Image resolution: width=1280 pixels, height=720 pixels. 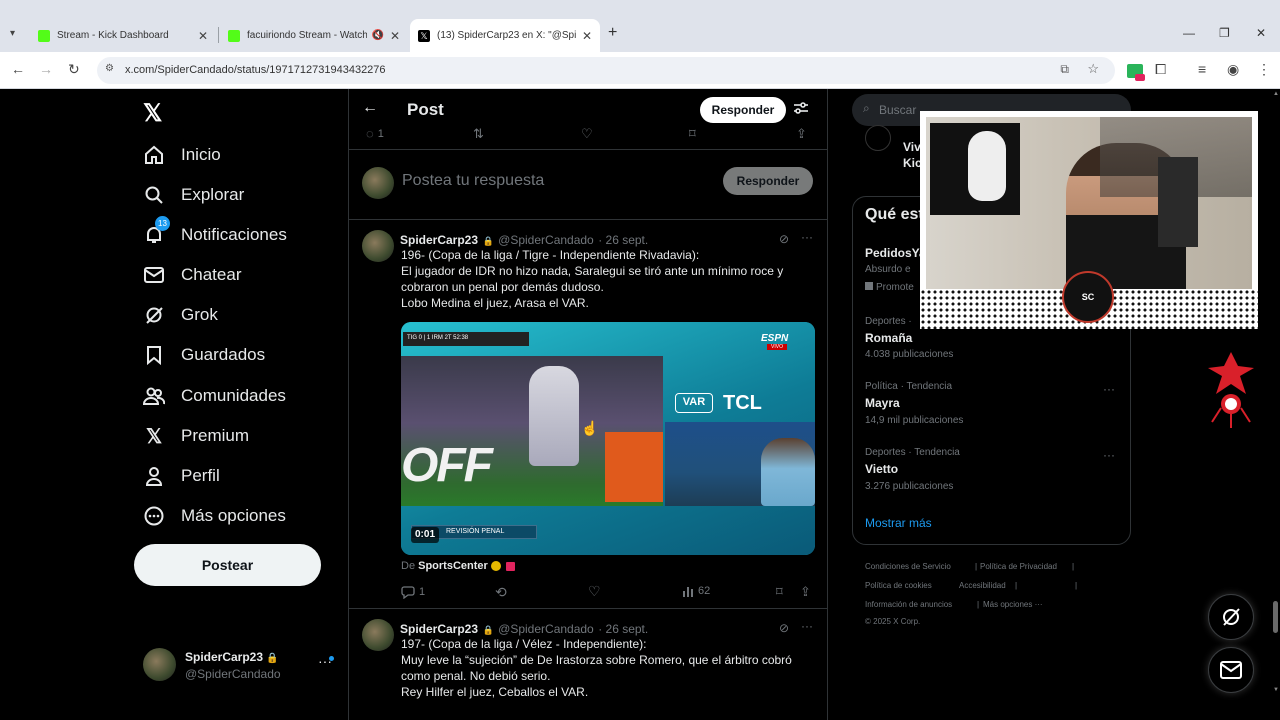 What do you see at coordinates (1202, 69) in the screenshot?
I see `media-control-icon: ≡` at bounding box center [1202, 69].